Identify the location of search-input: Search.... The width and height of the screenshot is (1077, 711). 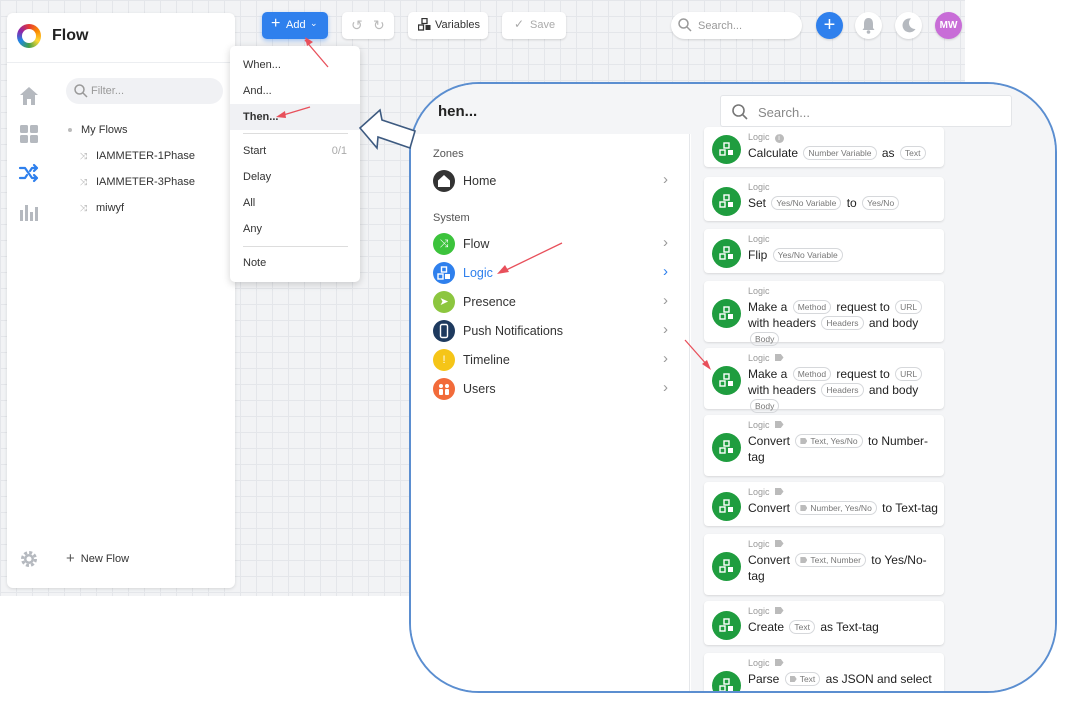
(736, 25).